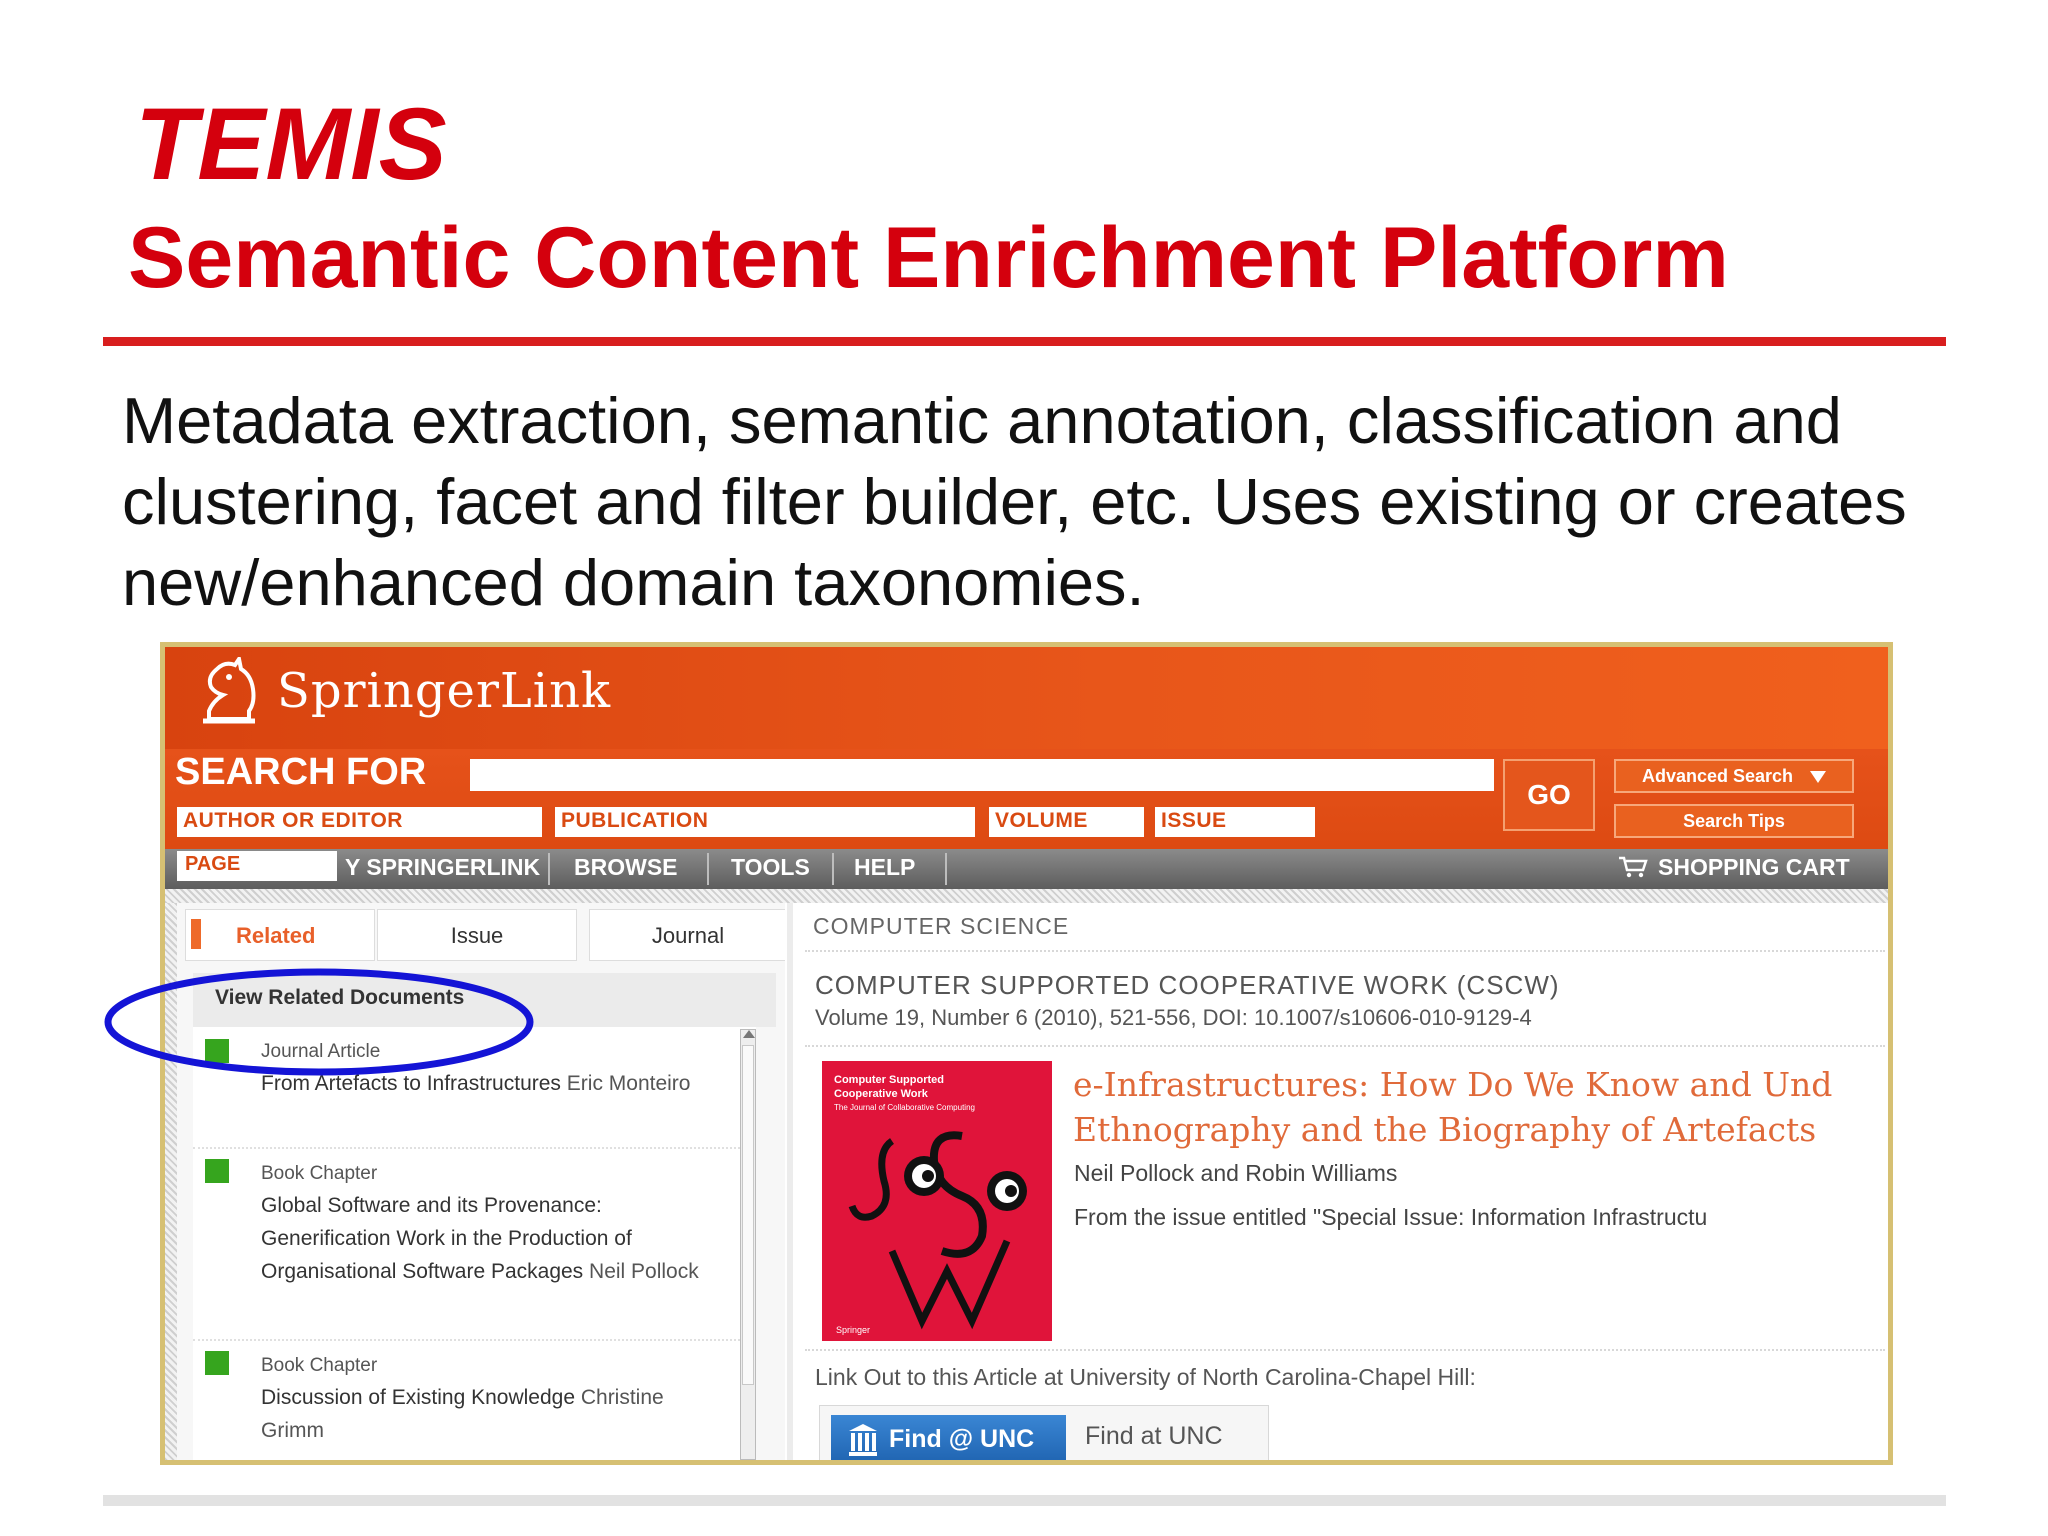 The width and height of the screenshot is (2048, 1536). I want to click on go-button: GO, so click(1549, 795).